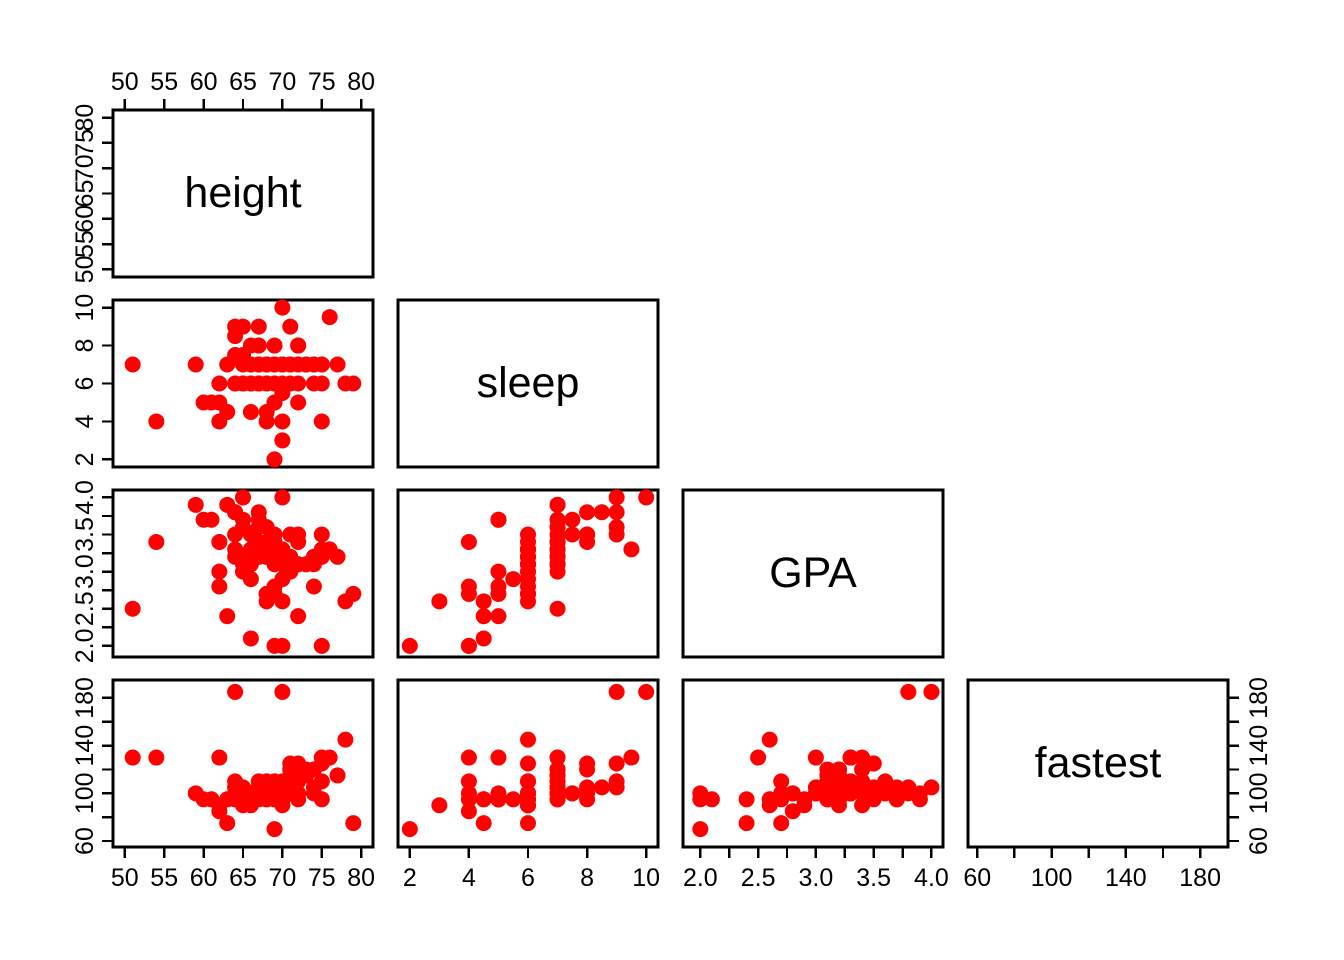 Image resolution: width=1344 pixels, height=960 pixels. I want to click on axis-tick-label: 140, so click(1126, 878).